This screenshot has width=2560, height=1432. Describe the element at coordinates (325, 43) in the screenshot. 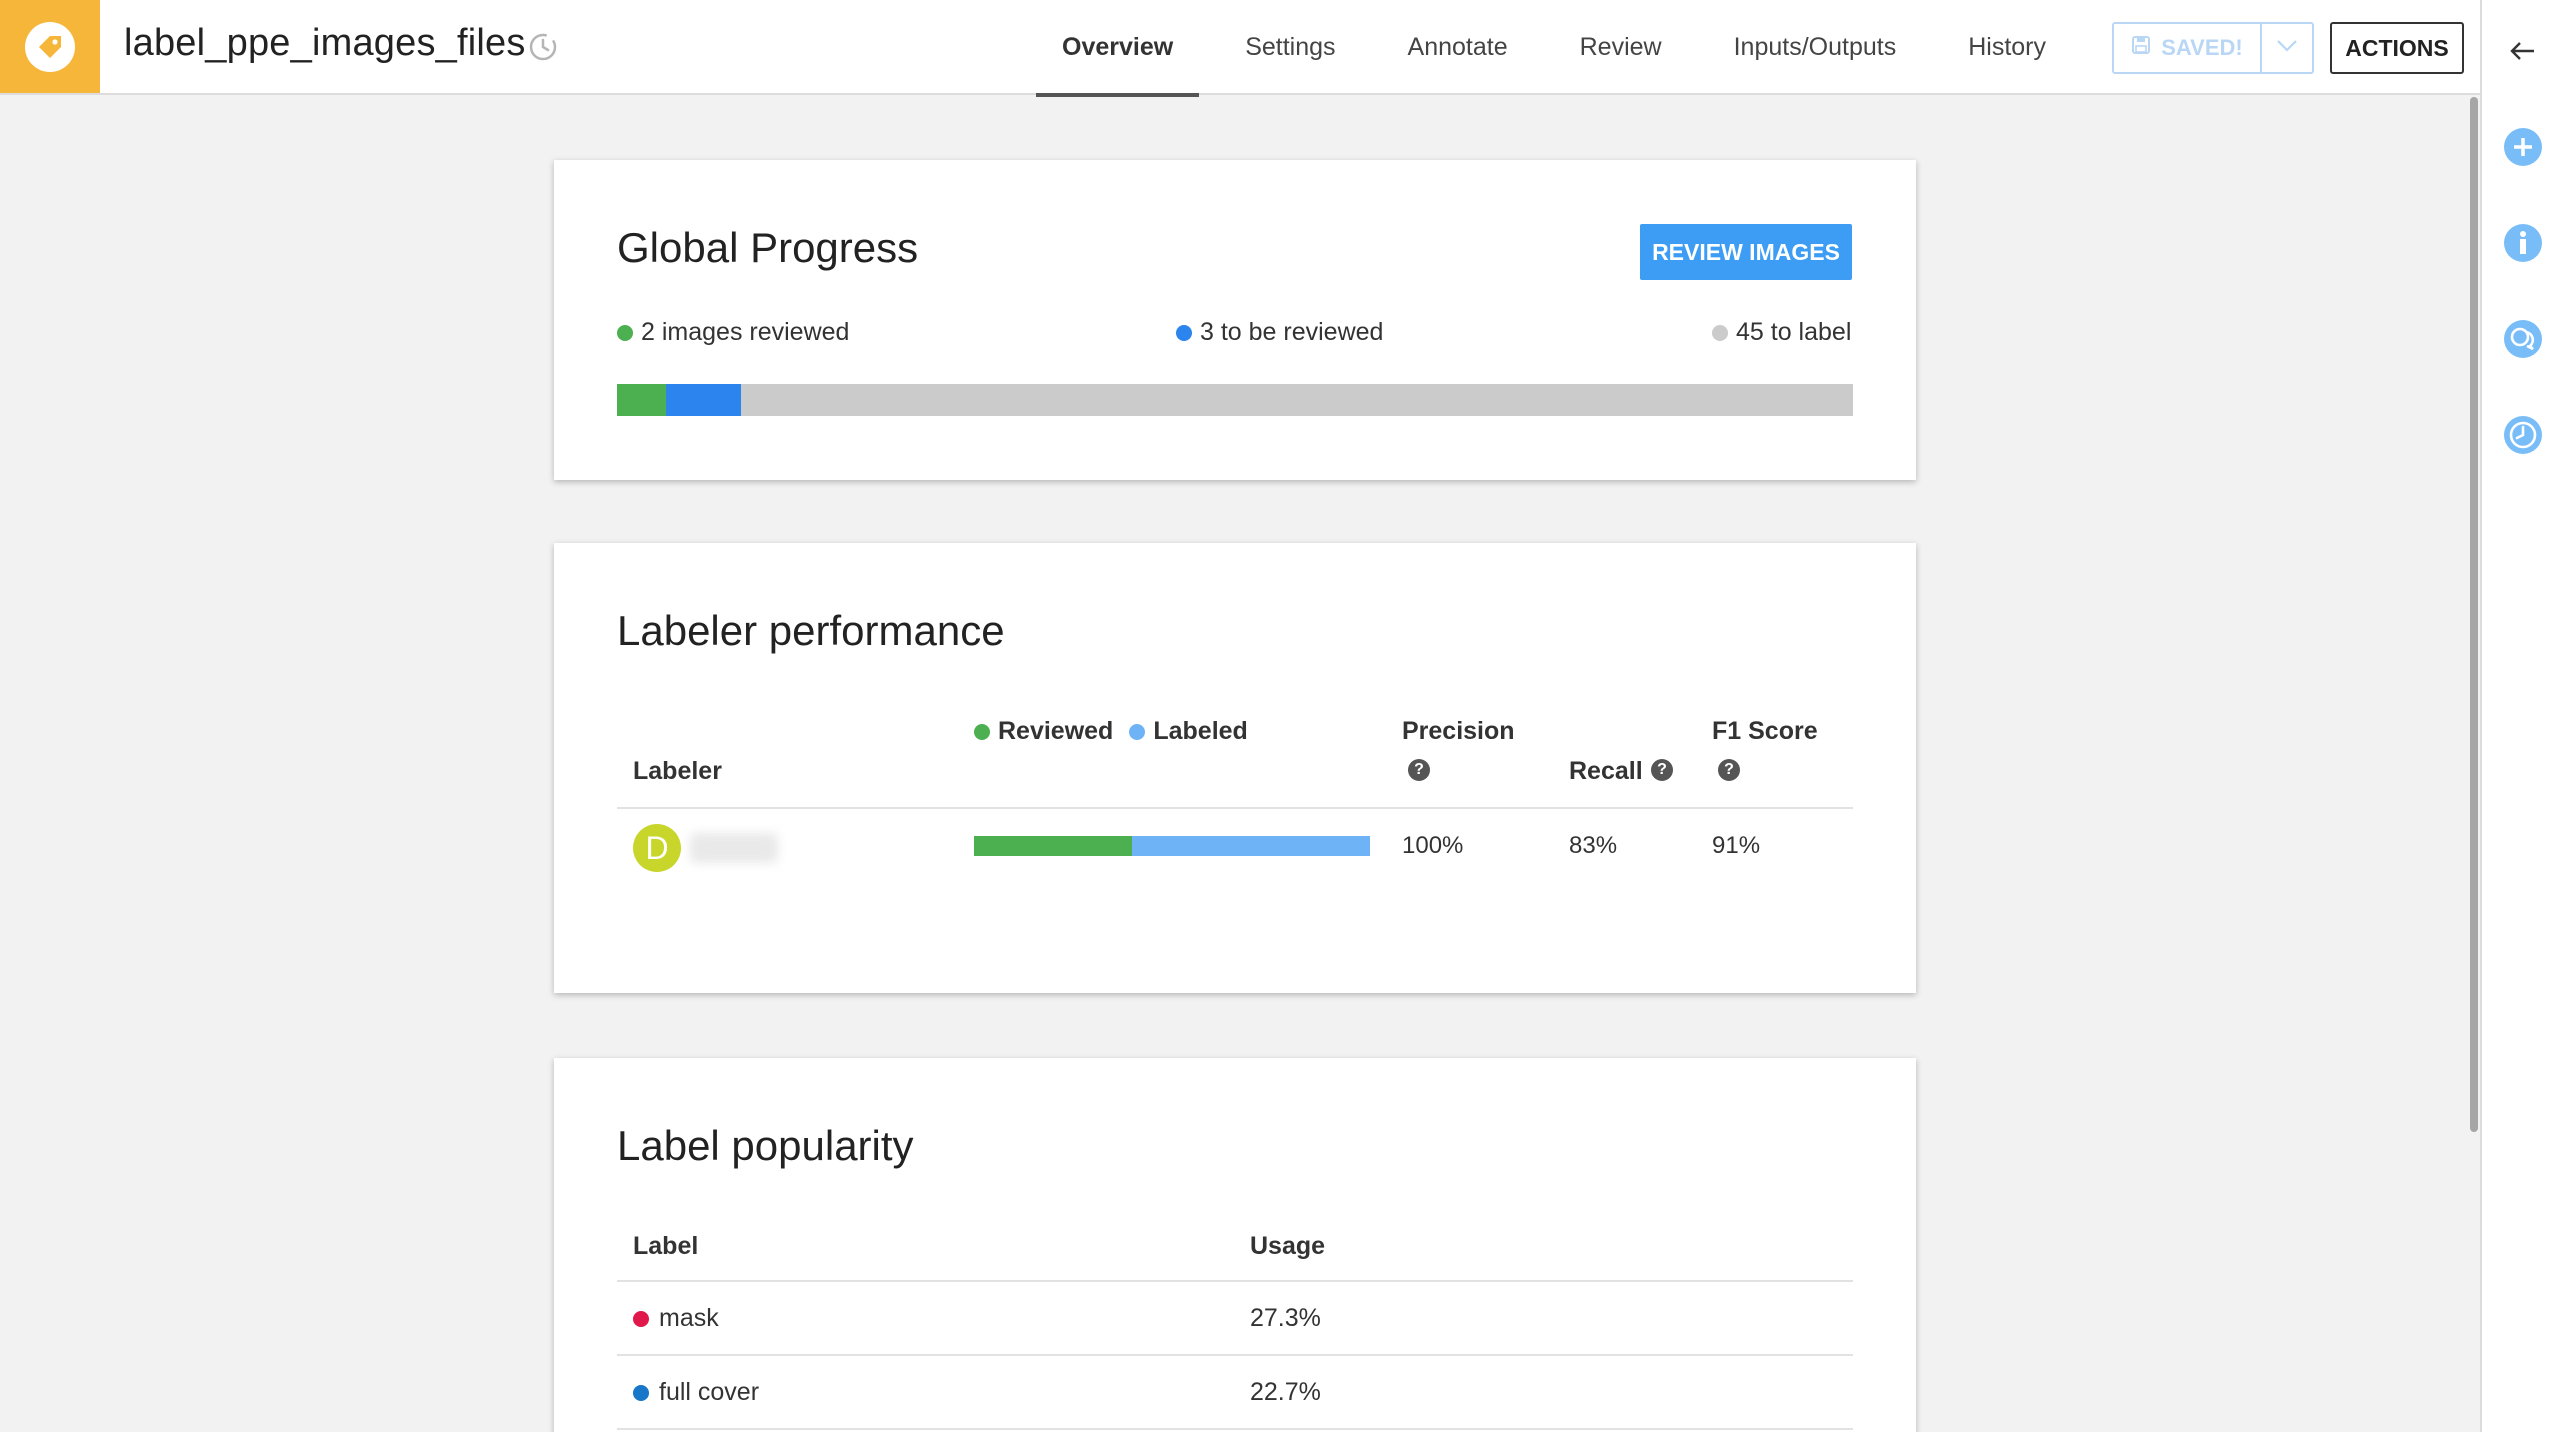

I see `page-title: label_ppe_images_files` at that location.